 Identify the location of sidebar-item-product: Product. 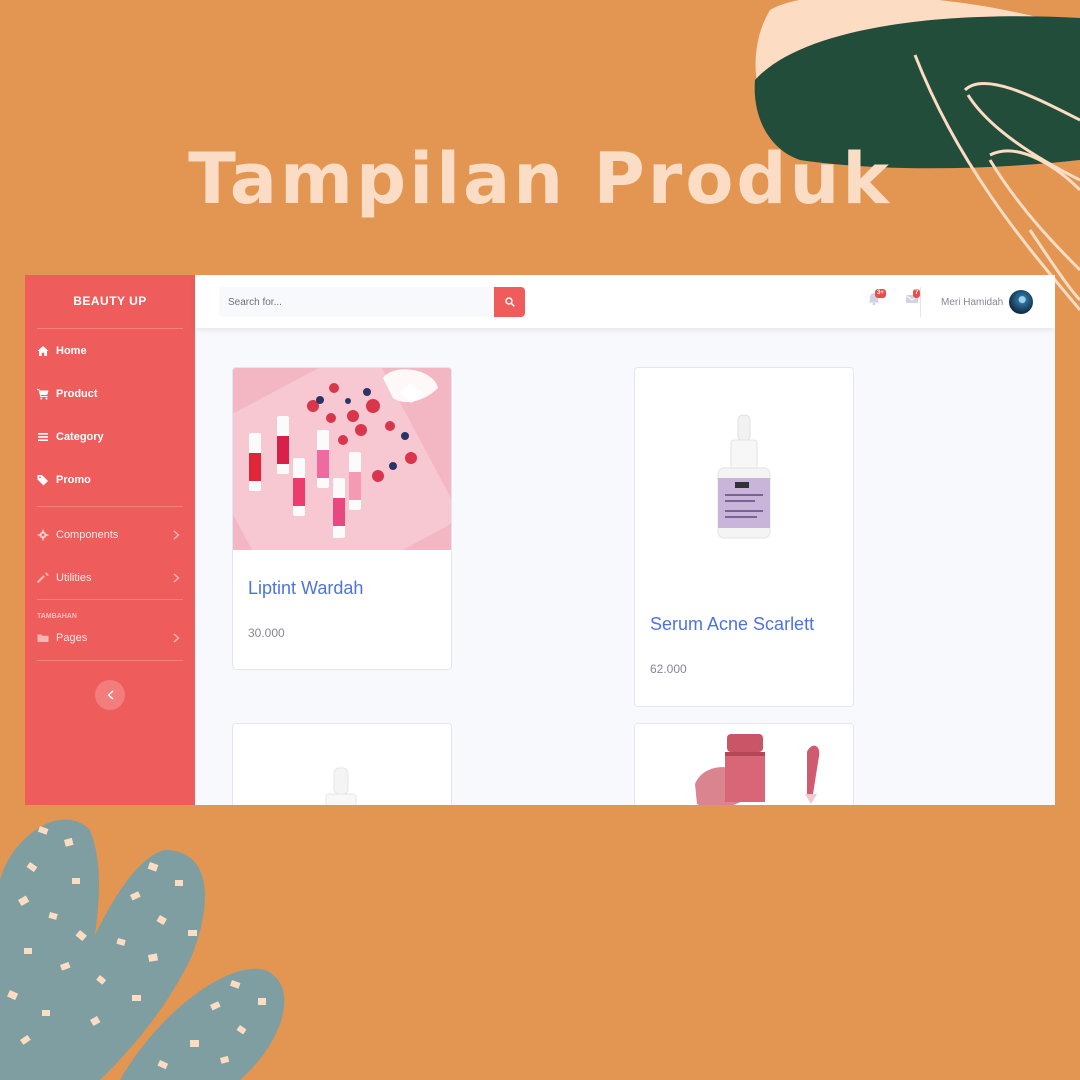
(110, 393).